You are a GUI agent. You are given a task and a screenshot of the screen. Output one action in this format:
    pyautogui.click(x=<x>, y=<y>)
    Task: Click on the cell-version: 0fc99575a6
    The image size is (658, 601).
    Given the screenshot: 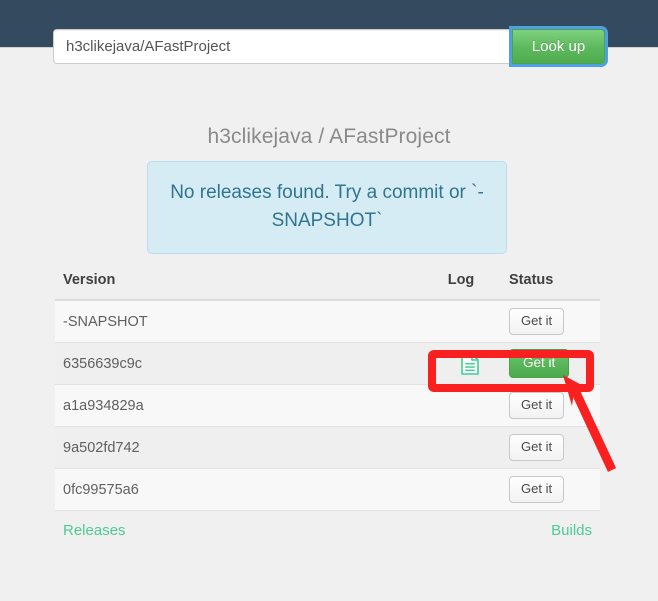 What is the action you would take?
    pyautogui.click(x=247, y=489)
    